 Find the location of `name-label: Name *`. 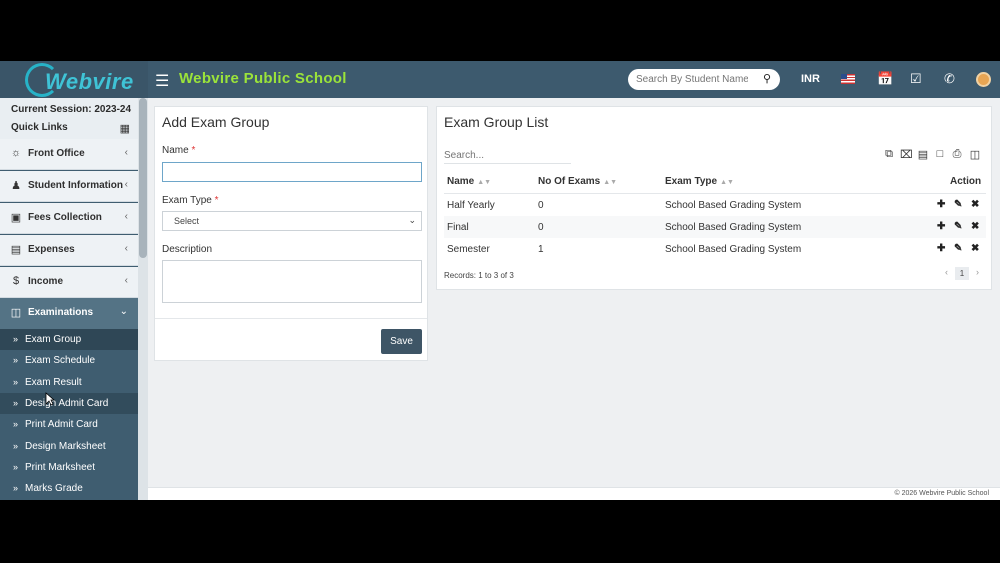

name-label: Name * is located at coordinates (178, 150).